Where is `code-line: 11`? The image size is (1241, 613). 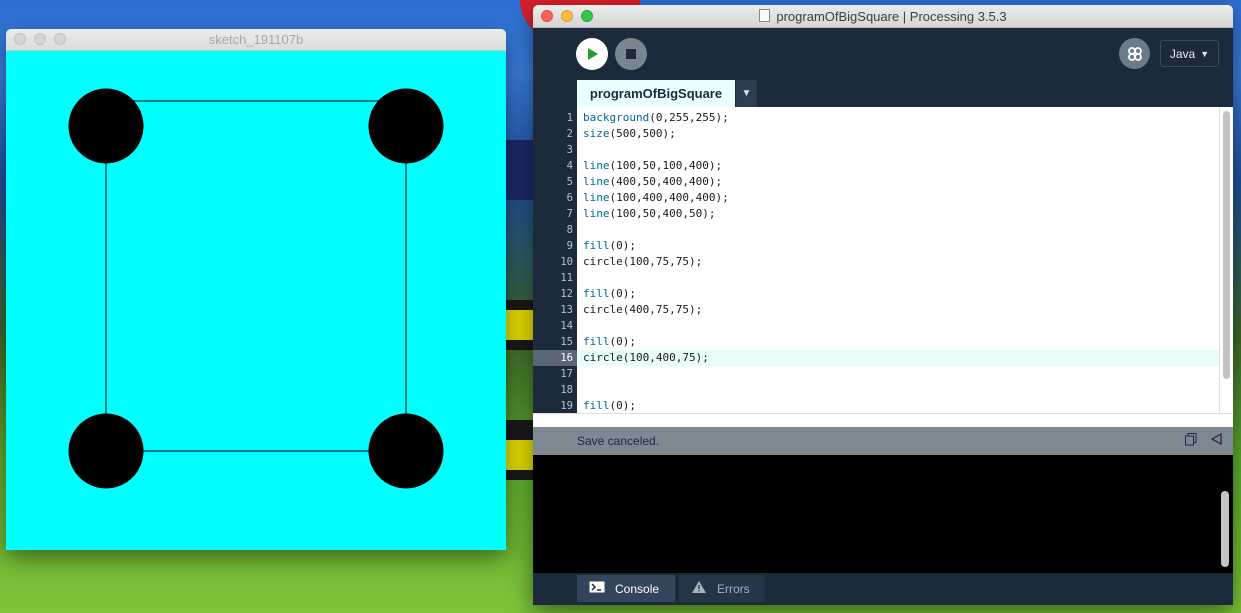
code-line: 11 is located at coordinates (876, 278).